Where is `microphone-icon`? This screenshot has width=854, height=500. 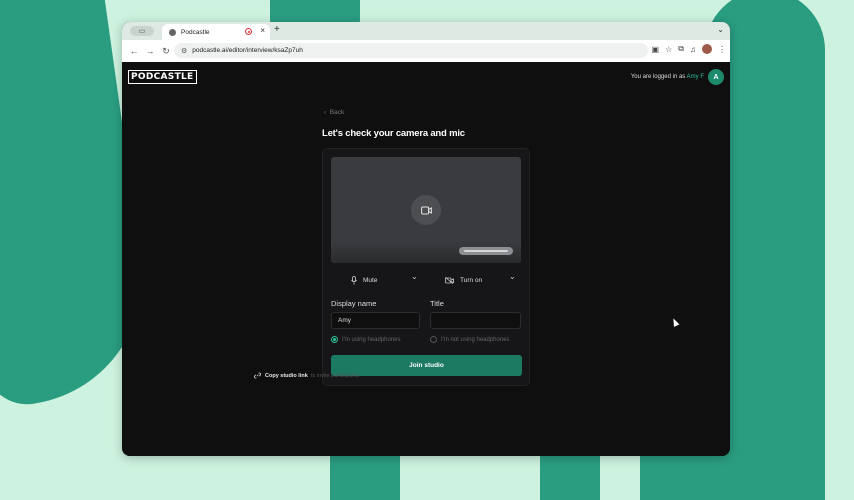 microphone-icon is located at coordinates (354, 279).